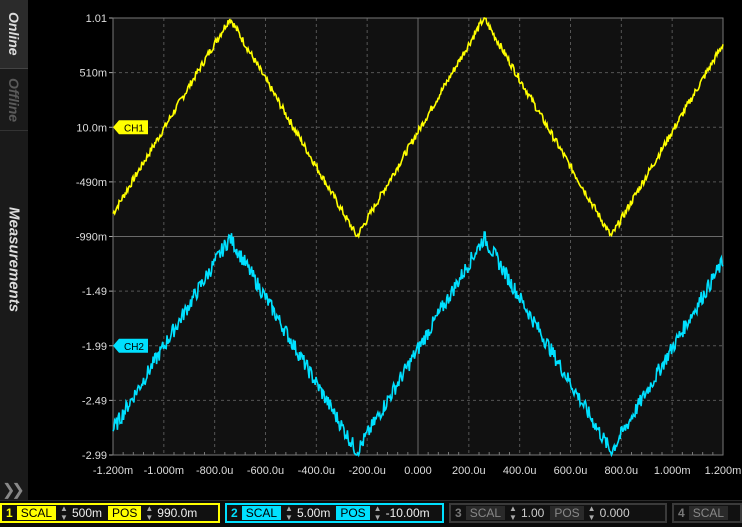 The image size is (742, 527). I want to click on x-tick-label: -200.0u, so click(367, 471).